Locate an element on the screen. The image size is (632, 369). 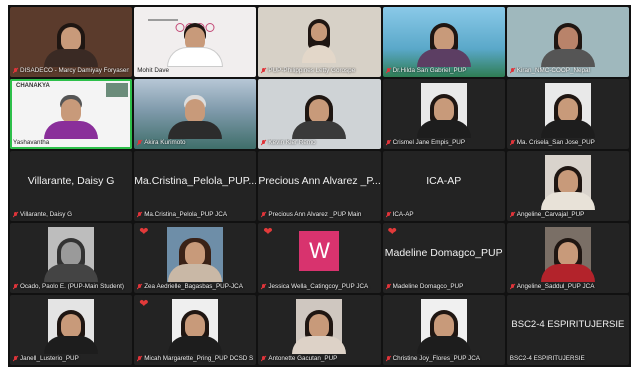
participant-name-label: Zea Aedrielle_Bagasbas_PUP-JCA is located at coordinates (195, 287).